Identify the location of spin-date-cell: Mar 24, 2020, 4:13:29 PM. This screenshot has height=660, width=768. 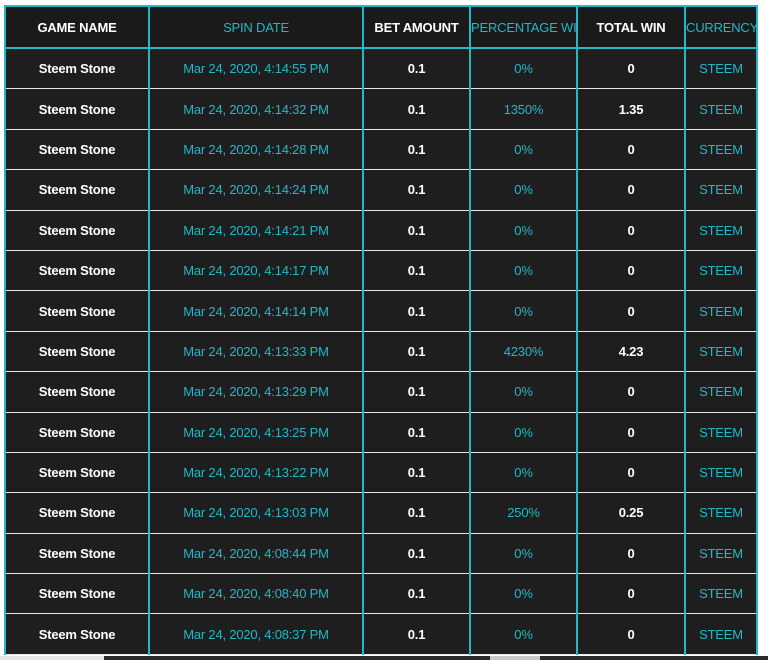
(256, 392).